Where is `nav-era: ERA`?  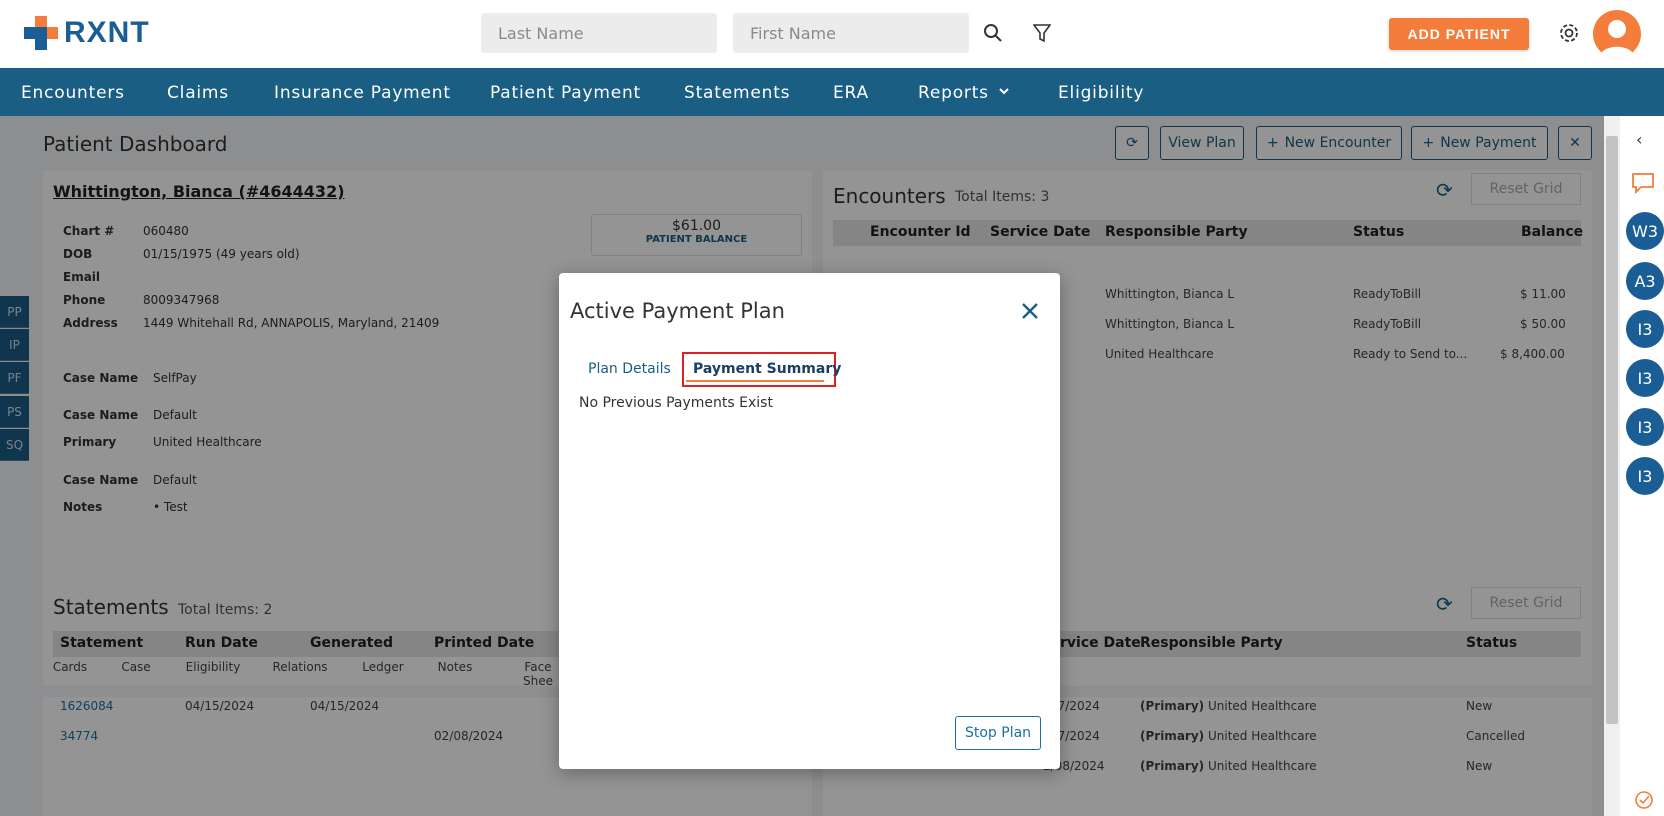
nav-era: ERA is located at coordinates (851, 93).